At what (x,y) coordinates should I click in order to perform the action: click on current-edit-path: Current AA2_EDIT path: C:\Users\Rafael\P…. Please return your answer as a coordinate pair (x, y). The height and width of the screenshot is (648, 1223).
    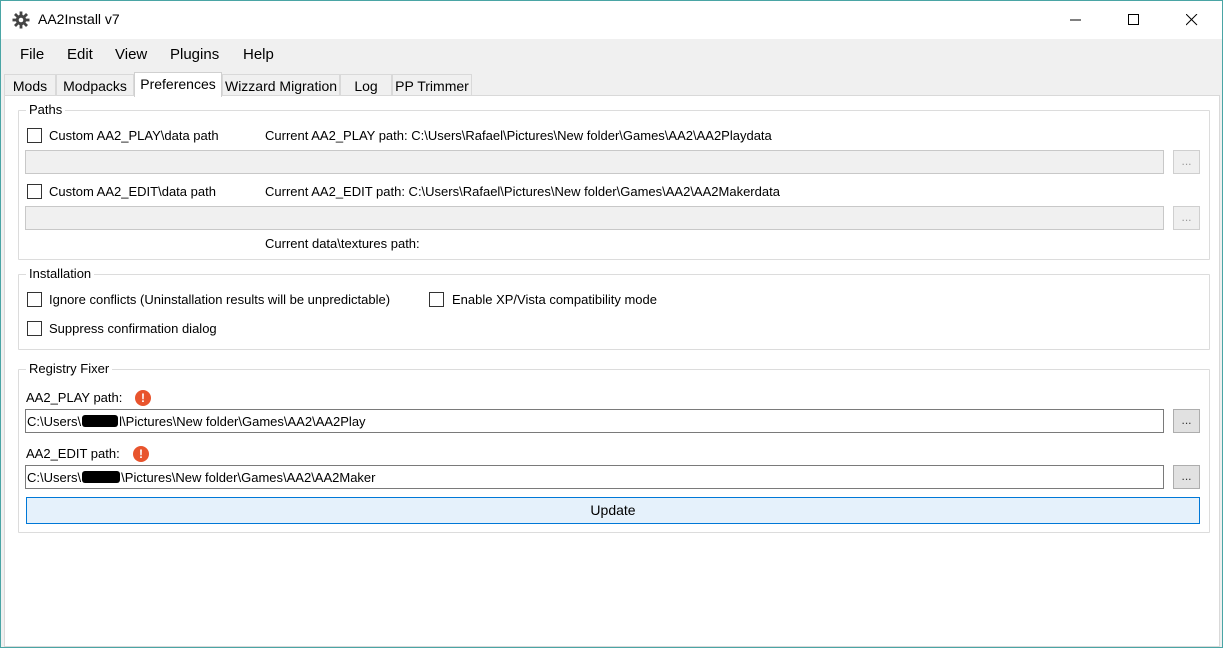
    Looking at the image, I should click on (522, 191).